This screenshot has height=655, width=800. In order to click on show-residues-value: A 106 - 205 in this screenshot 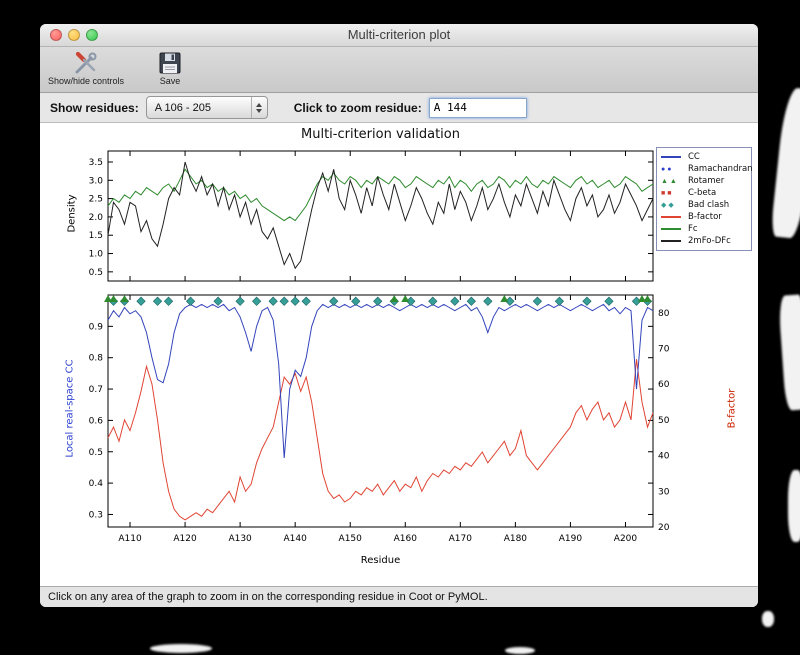, I will do `click(182, 107)`.